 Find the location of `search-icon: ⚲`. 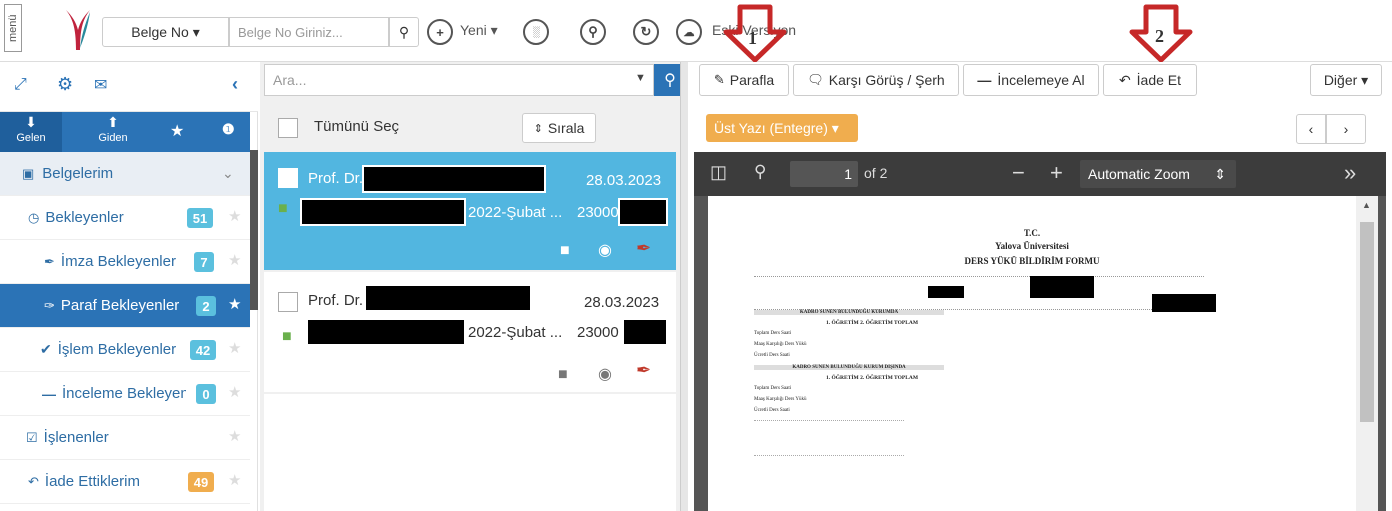

search-icon: ⚲ is located at coordinates (670, 80).